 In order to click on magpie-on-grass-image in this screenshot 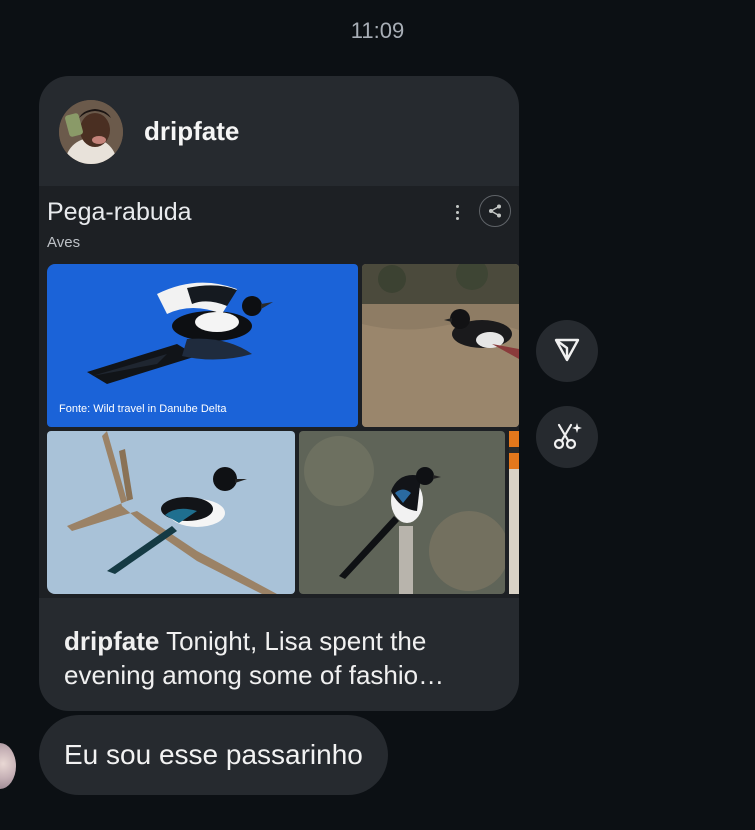, I will do `click(440, 345)`.